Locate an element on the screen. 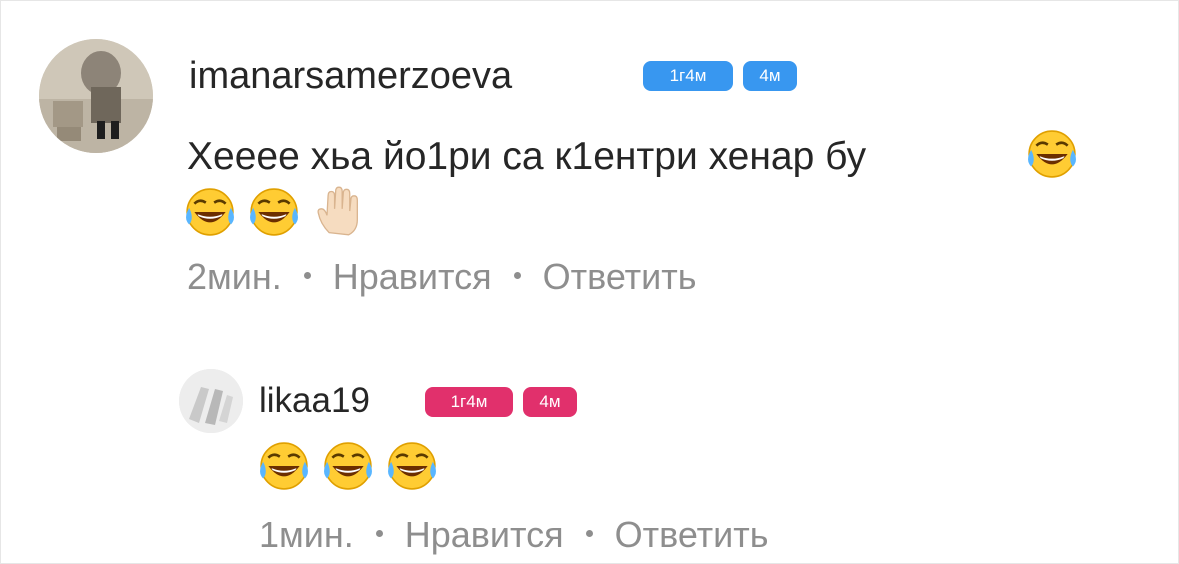  comment-meta: 2мин. Нравится Ответить is located at coordinates (442, 277).